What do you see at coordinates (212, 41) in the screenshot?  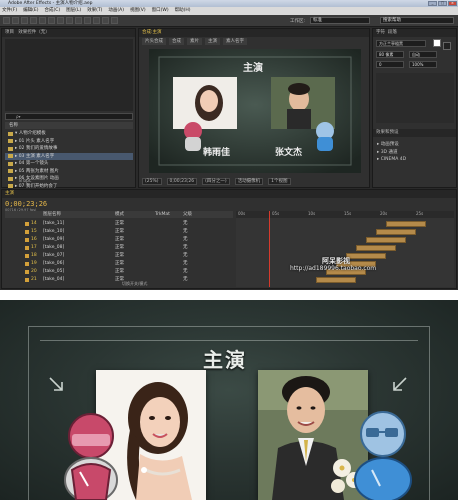 I see `comp-subtab: 主演` at bounding box center [212, 41].